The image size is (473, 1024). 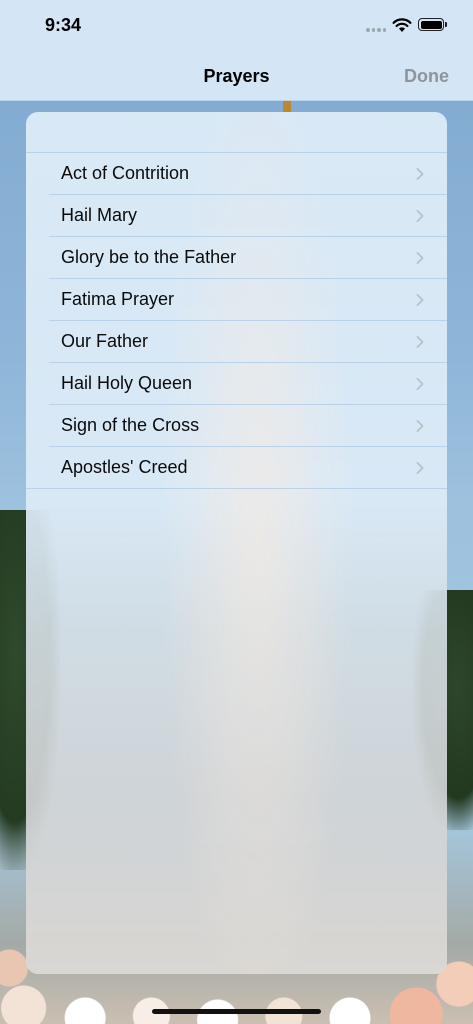 I want to click on list-item-label: Our Father, so click(x=105, y=341).